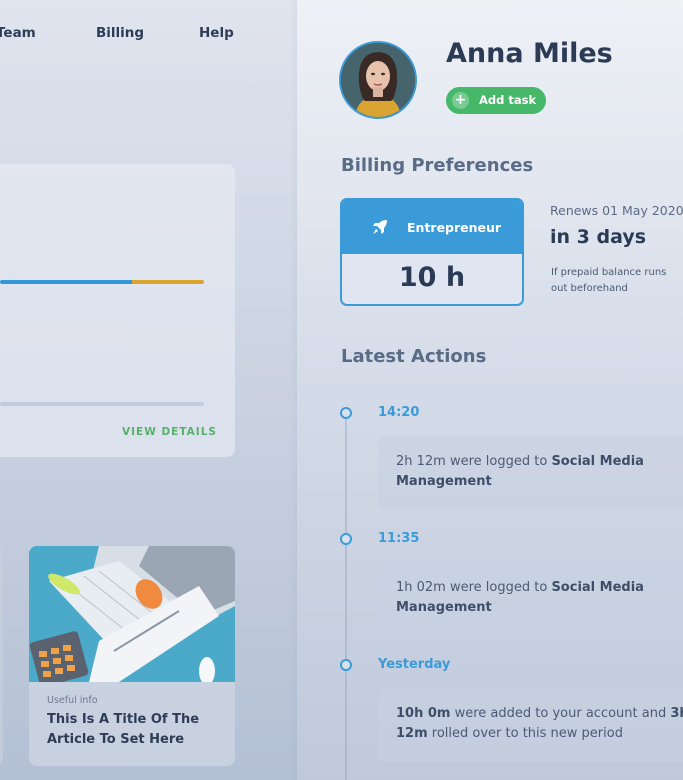 The image size is (683, 780). Describe the element at coordinates (216, 33) in the screenshot. I see `nav-item-help: Help` at that location.